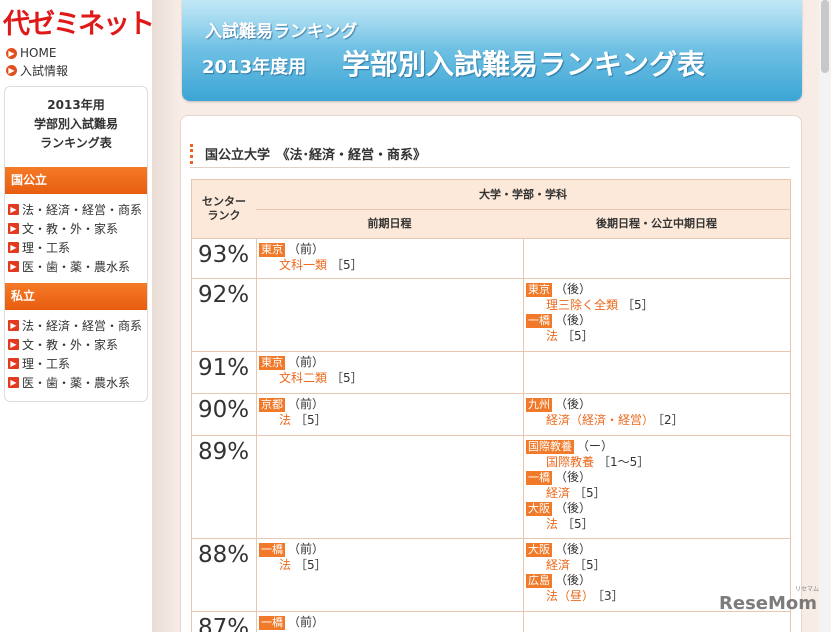 The height and width of the screenshot is (632, 831). I want to click on nav-item-private-science: ▶ 理・工系, so click(77, 363).